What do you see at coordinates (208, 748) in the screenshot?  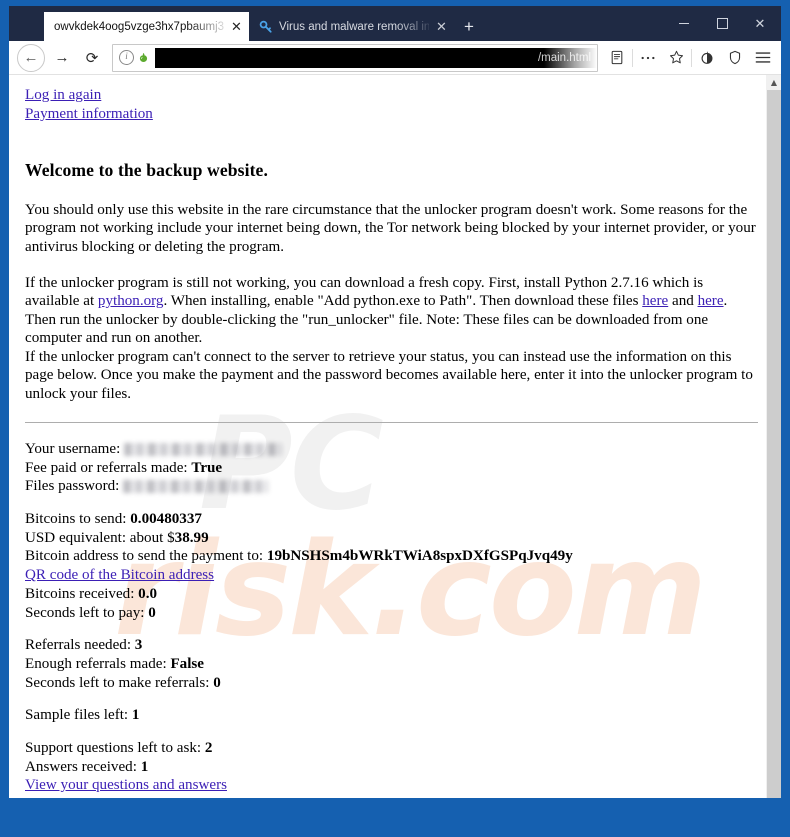 I see `value-support-questions-left: 2` at bounding box center [208, 748].